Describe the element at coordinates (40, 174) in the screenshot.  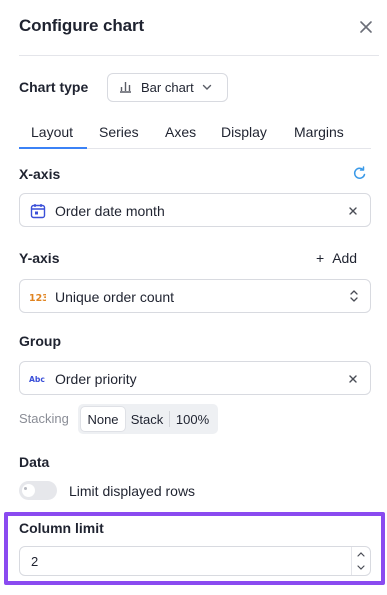
I see `x-axis-label: X-axis` at that location.